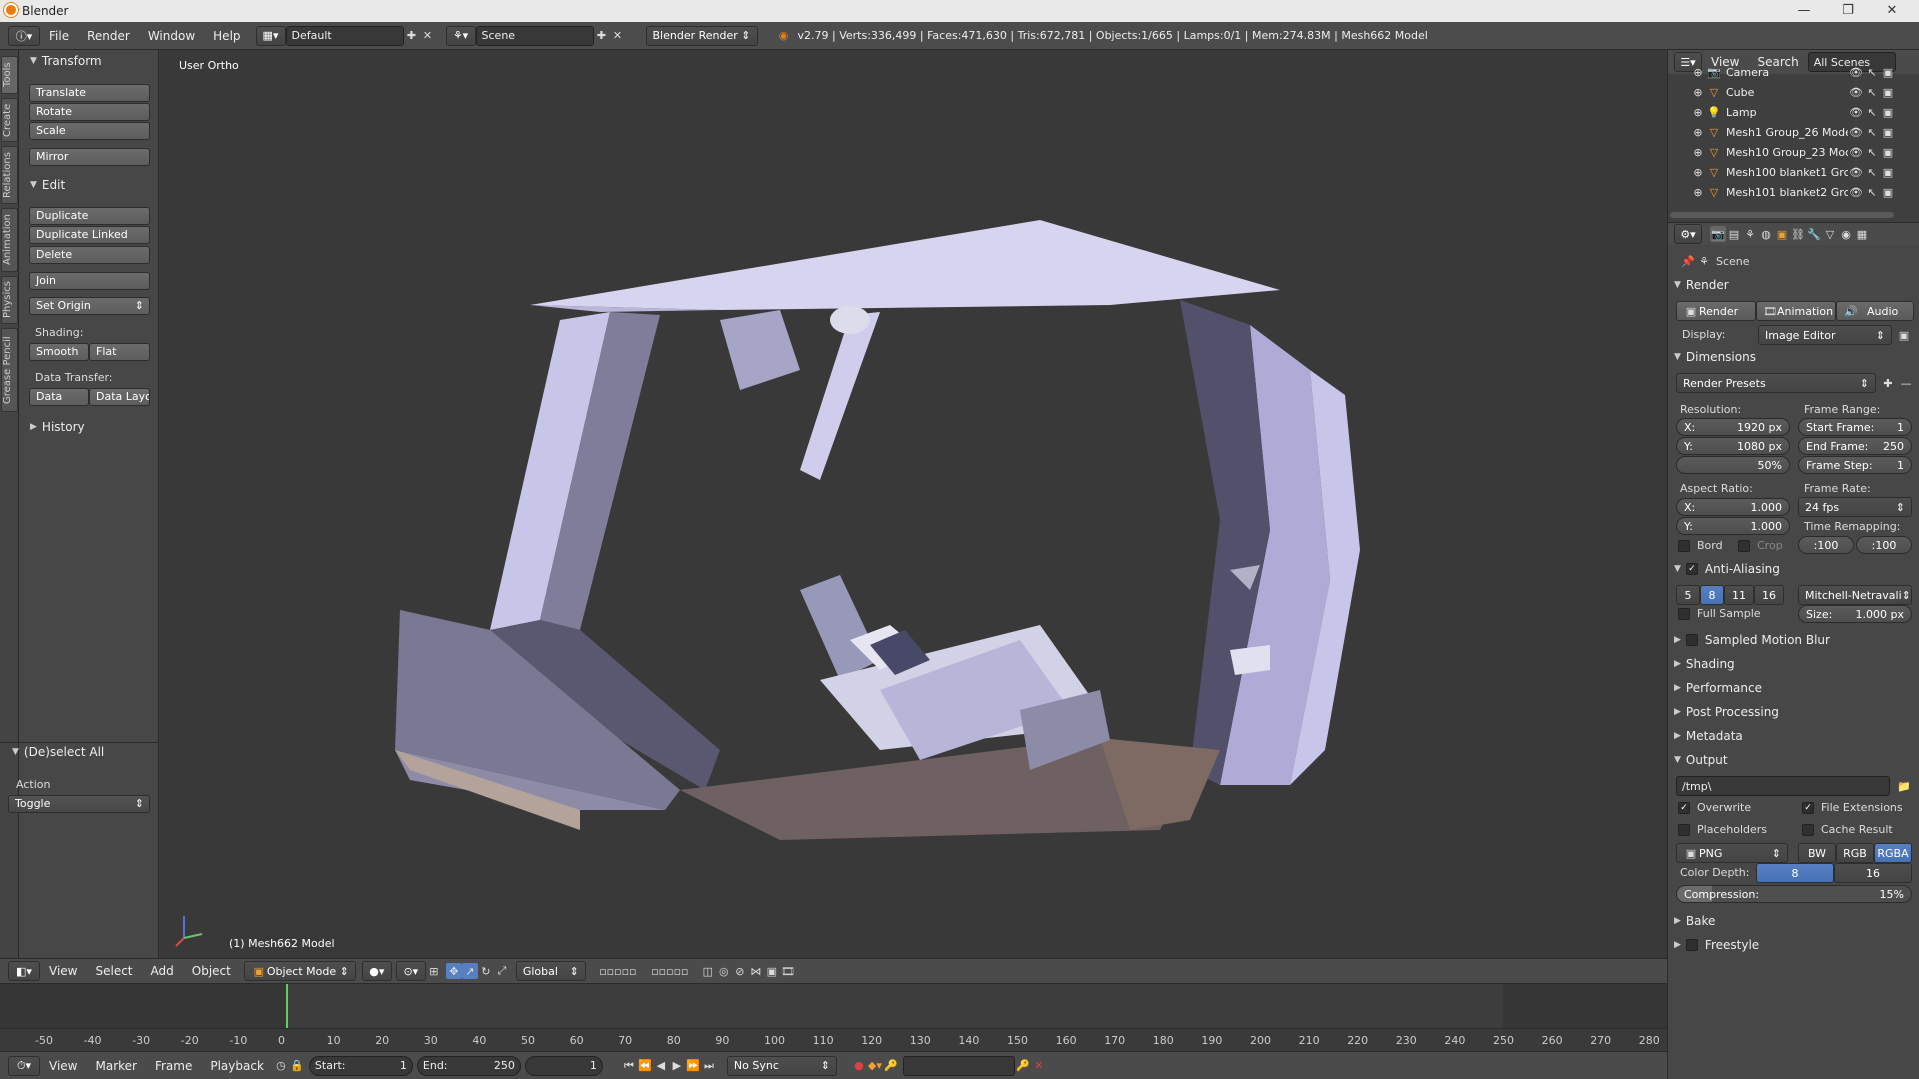  Describe the element at coordinates (297, 1066) in the screenshot. I see `lock-range-icon: 🔒` at that location.